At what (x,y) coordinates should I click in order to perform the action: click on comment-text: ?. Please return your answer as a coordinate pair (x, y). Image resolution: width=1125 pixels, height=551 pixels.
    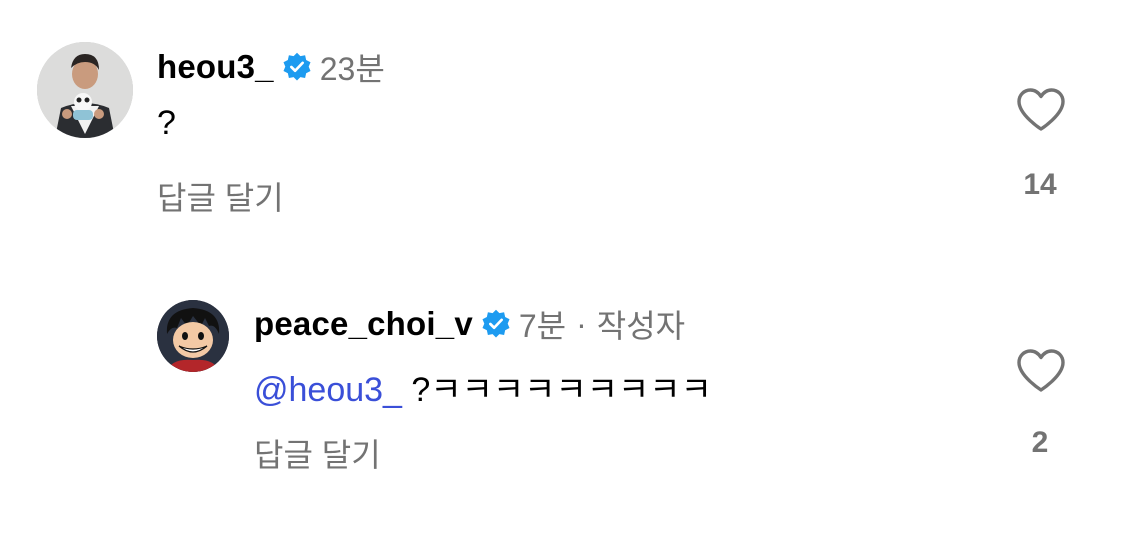
    Looking at the image, I should click on (166, 123).